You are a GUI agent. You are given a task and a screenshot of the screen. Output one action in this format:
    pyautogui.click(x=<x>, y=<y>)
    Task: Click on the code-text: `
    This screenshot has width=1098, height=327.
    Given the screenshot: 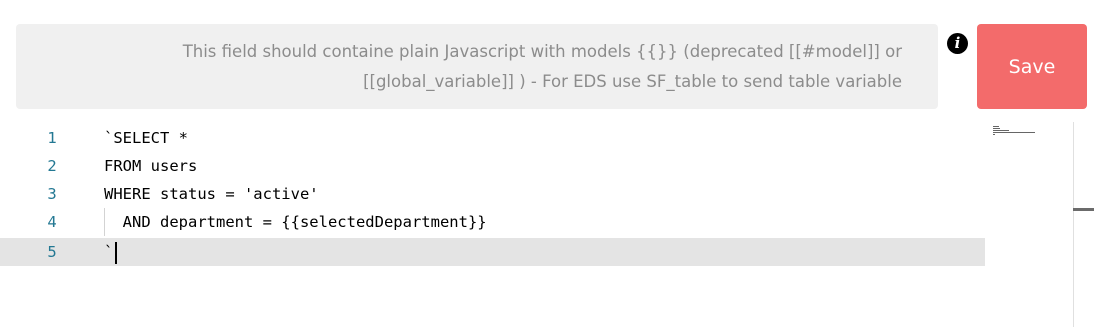 What is the action you would take?
    pyautogui.click(x=108, y=252)
    